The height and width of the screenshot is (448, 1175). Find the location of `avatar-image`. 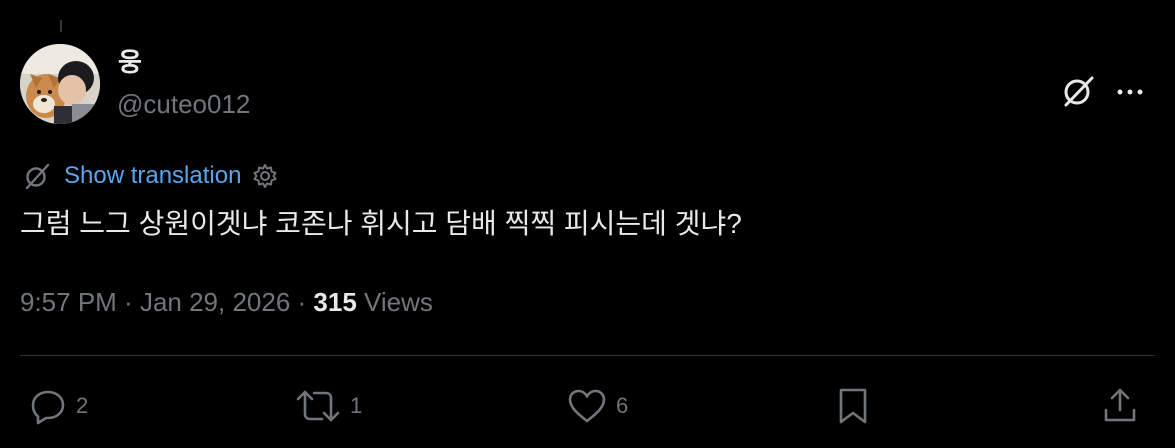

avatar-image is located at coordinates (60, 84).